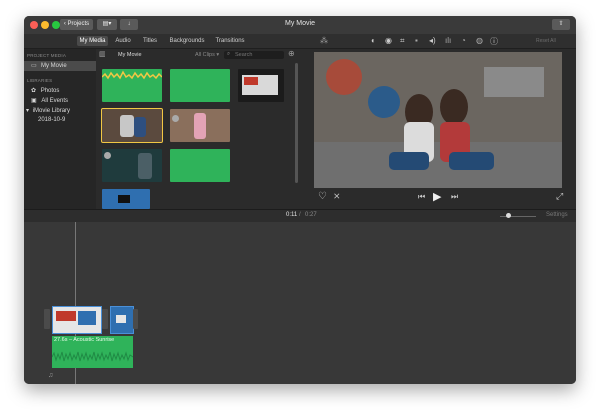 The image size is (600, 416). I want to click on disclosure-triangle-icon: ▾, so click(28, 111).